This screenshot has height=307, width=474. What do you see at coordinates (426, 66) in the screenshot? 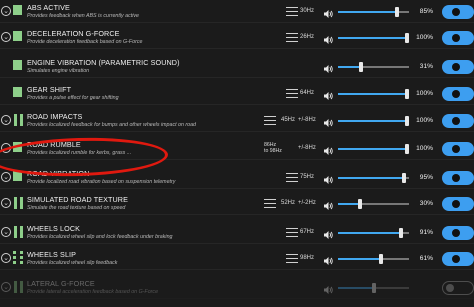
I see `volume-percent: 31%` at bounding box center [426, 66].